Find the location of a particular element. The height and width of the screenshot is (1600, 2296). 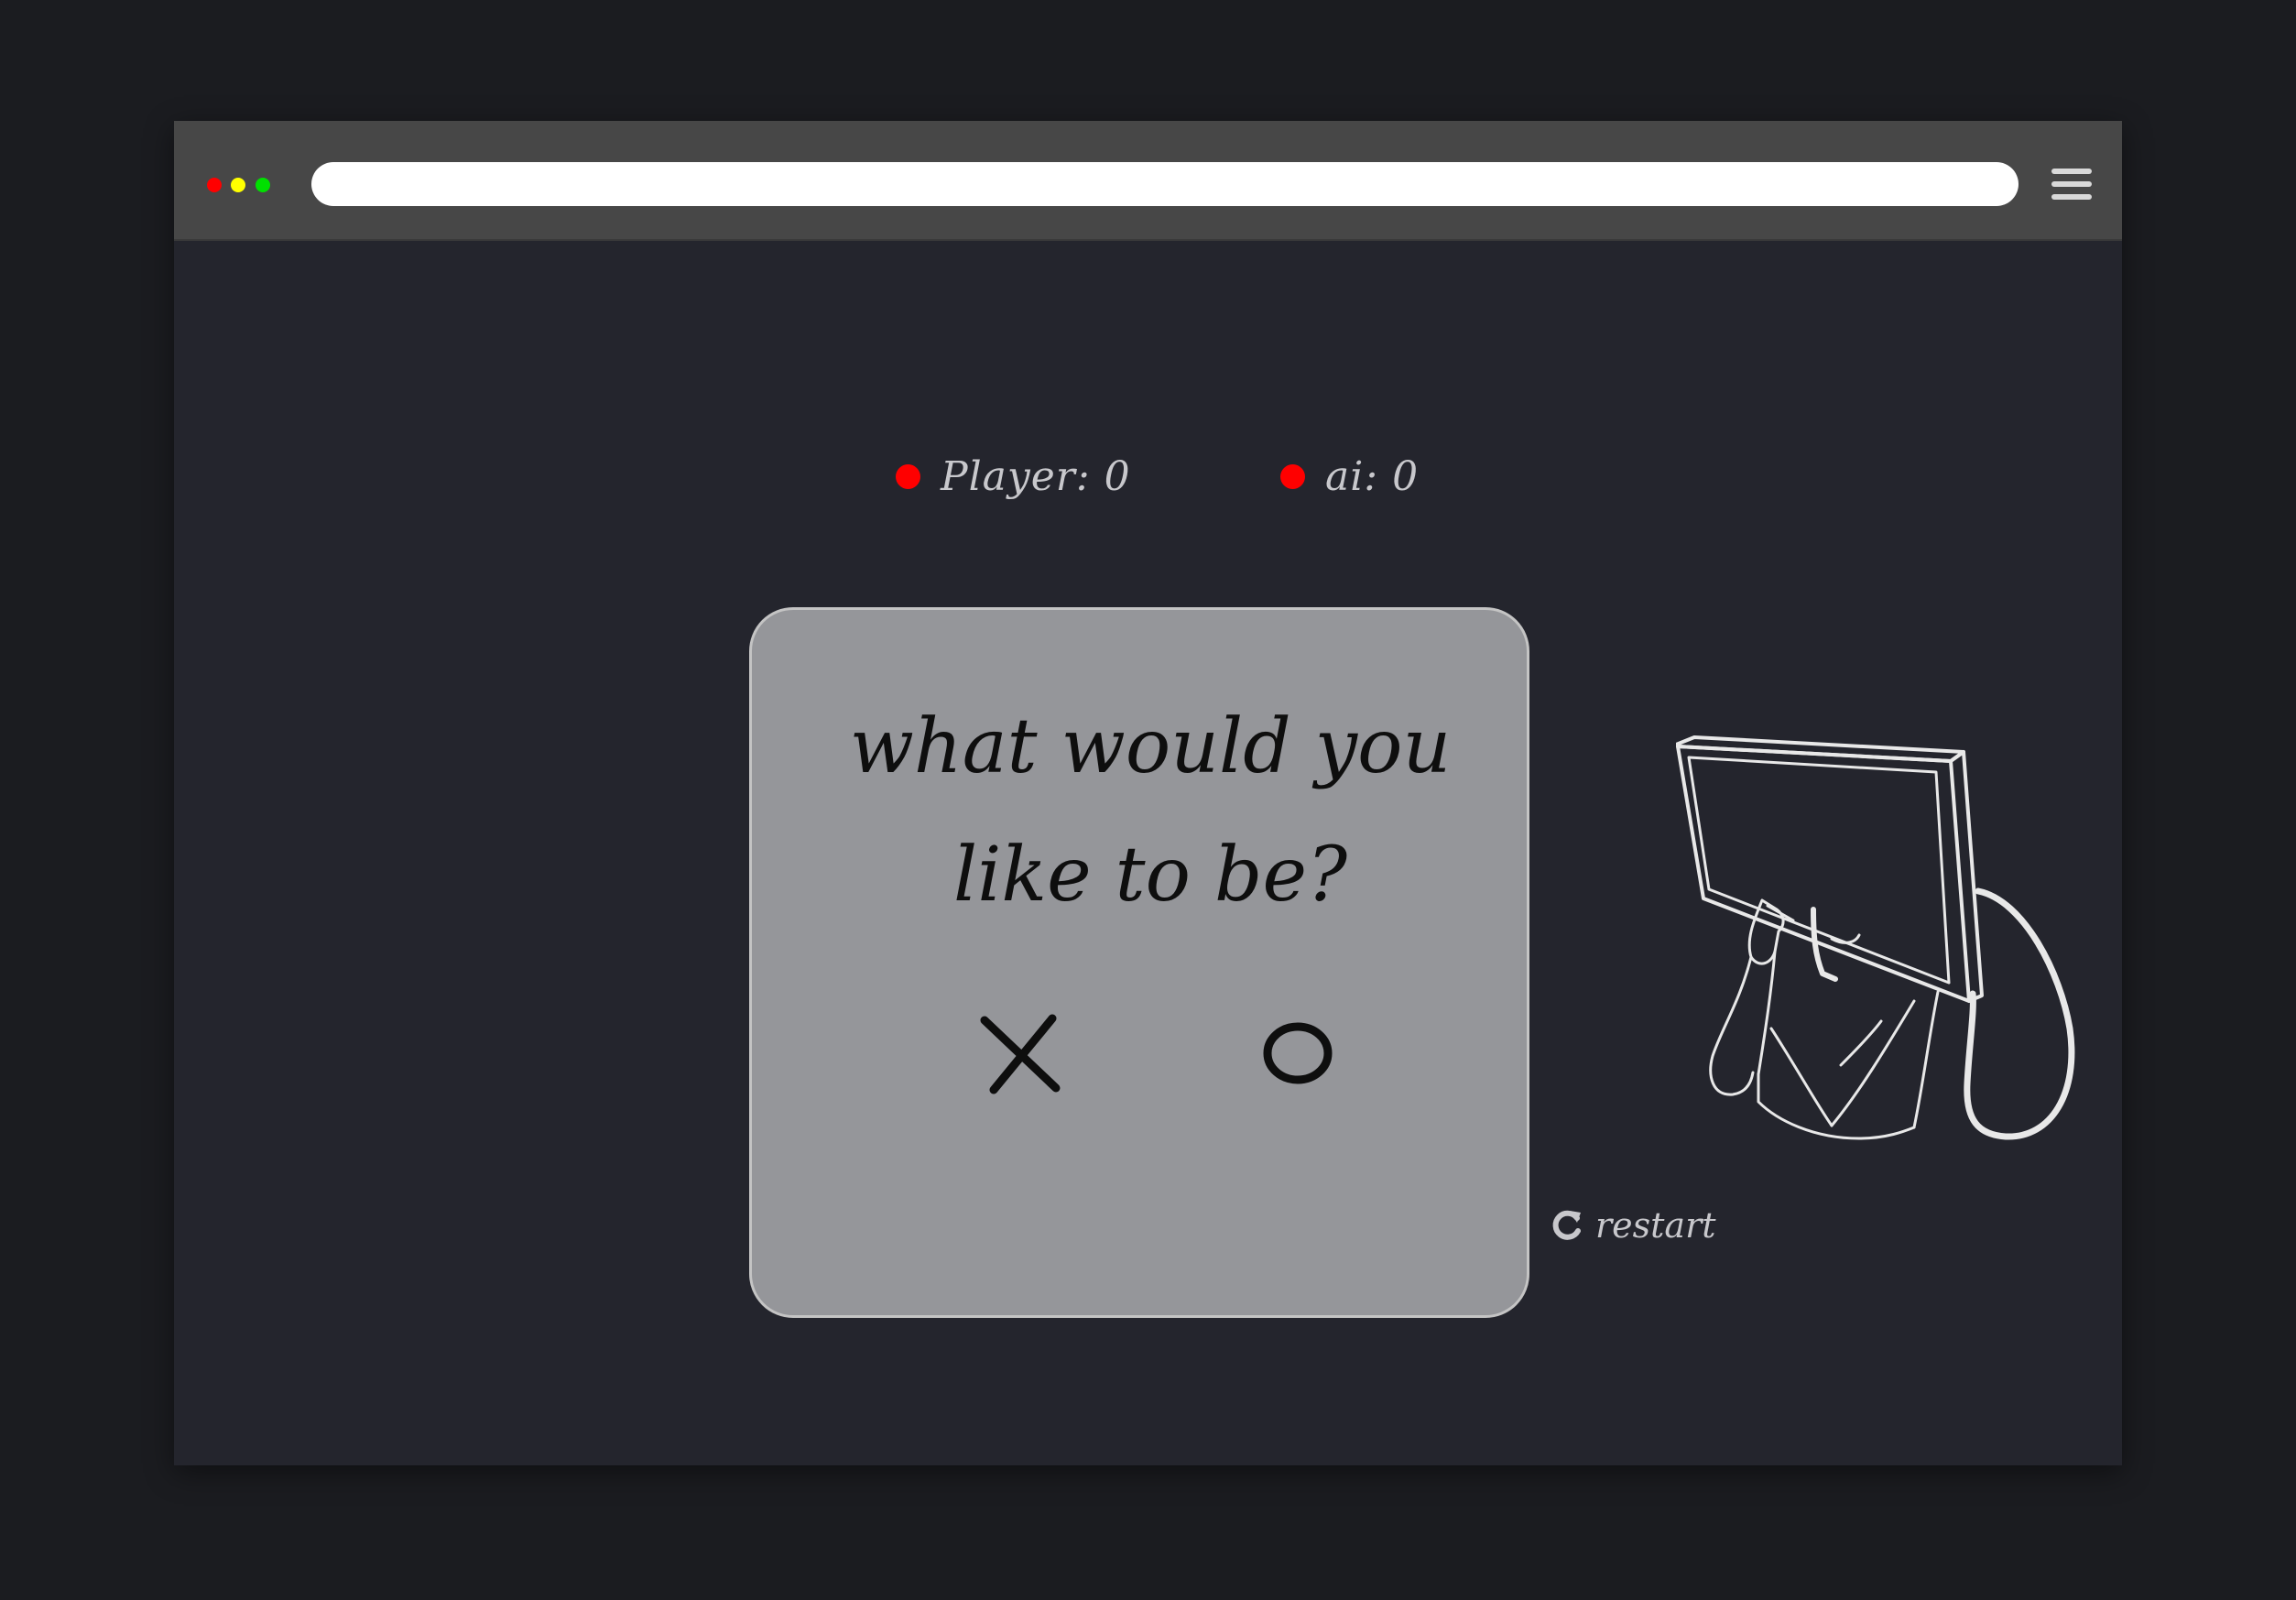

browser-titlebar is located at coordinates (1148, 181).